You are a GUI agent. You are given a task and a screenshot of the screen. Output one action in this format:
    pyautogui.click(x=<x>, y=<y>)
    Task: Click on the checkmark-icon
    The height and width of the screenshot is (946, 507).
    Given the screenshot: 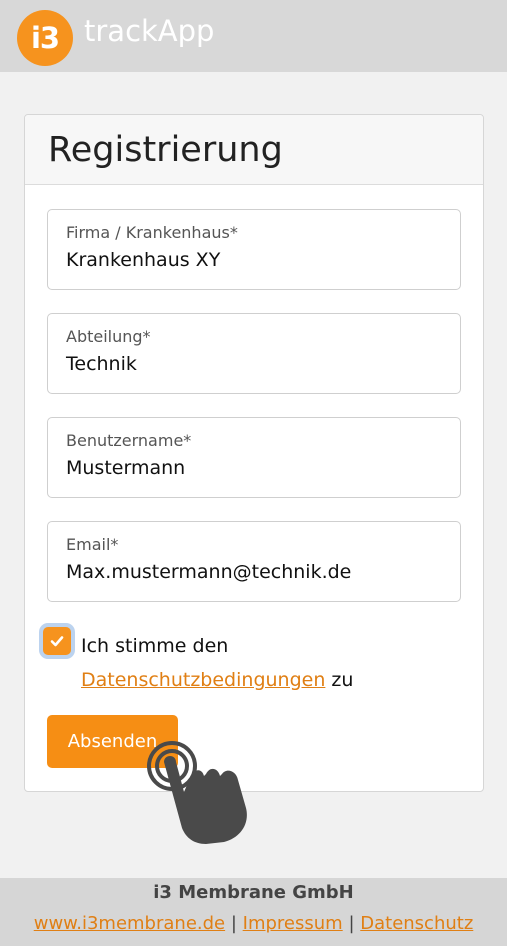 What is the action you would take?
    pyautogui.click(x=57, y=641)
    